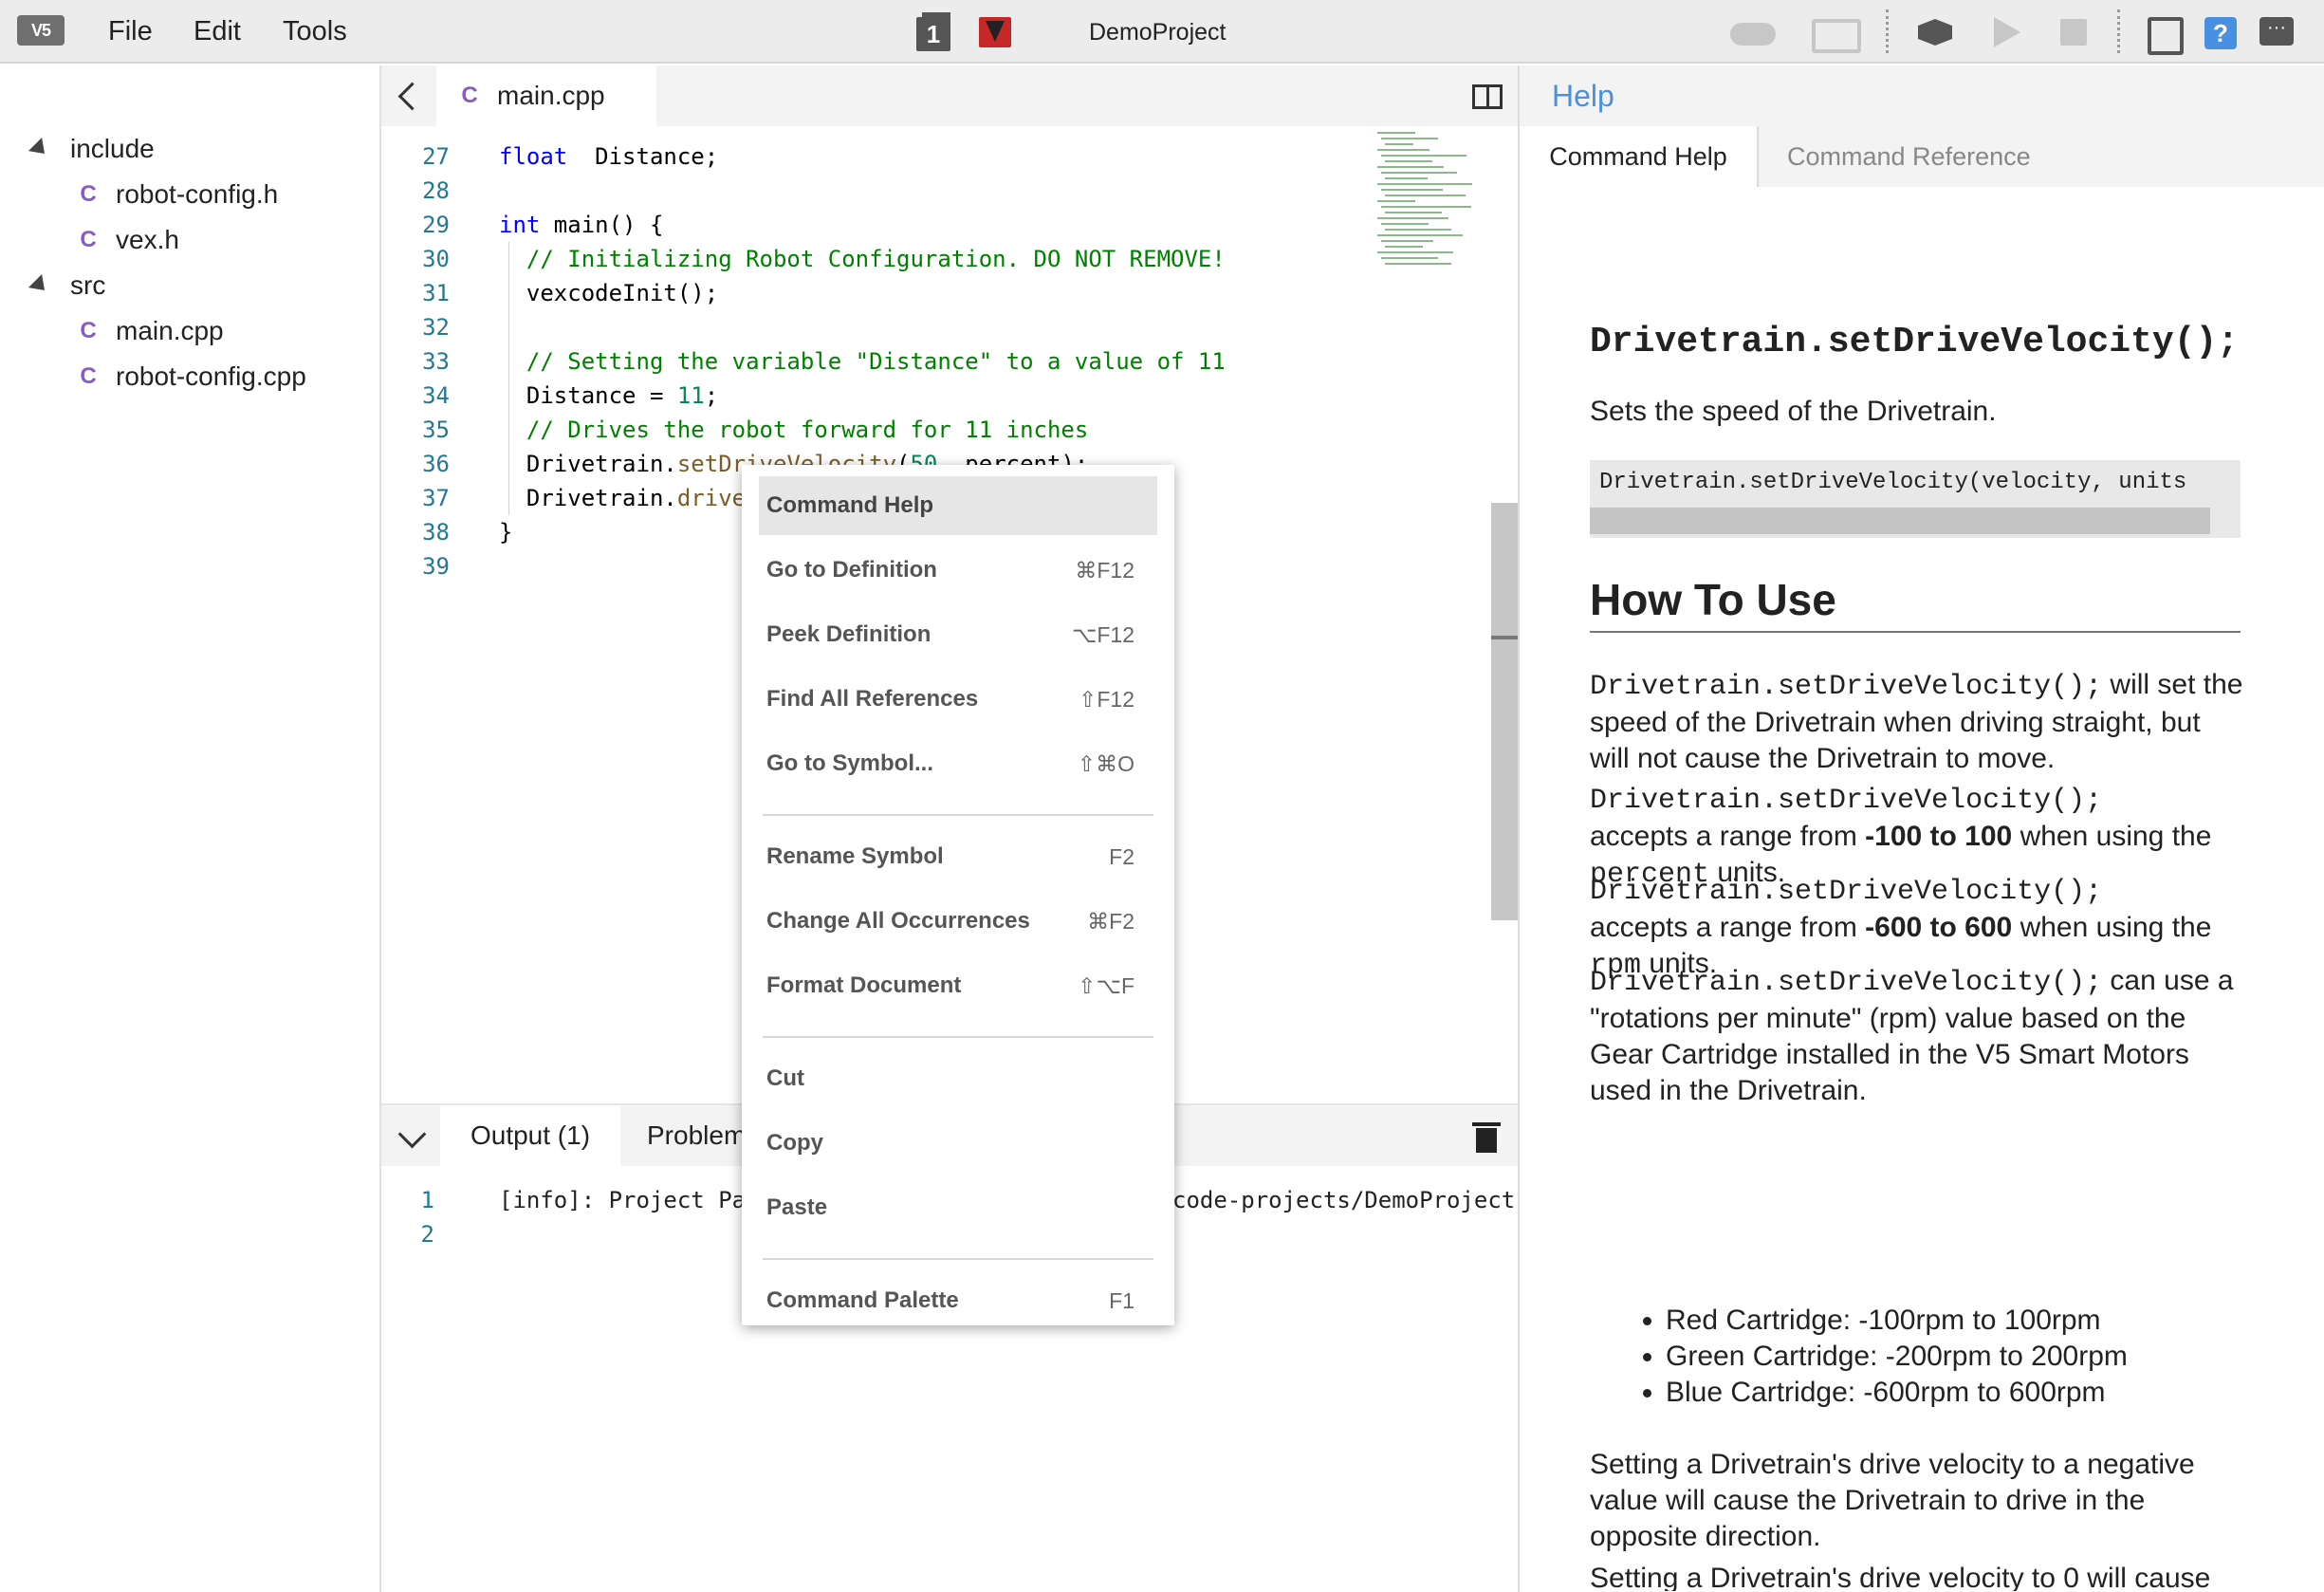 This screenshot has width=2324, height=1592. What do you see at coordinates (1939, 927) in the screenshot?
I see `help-range: -600 to 600` at bounding box center [1939, 927].